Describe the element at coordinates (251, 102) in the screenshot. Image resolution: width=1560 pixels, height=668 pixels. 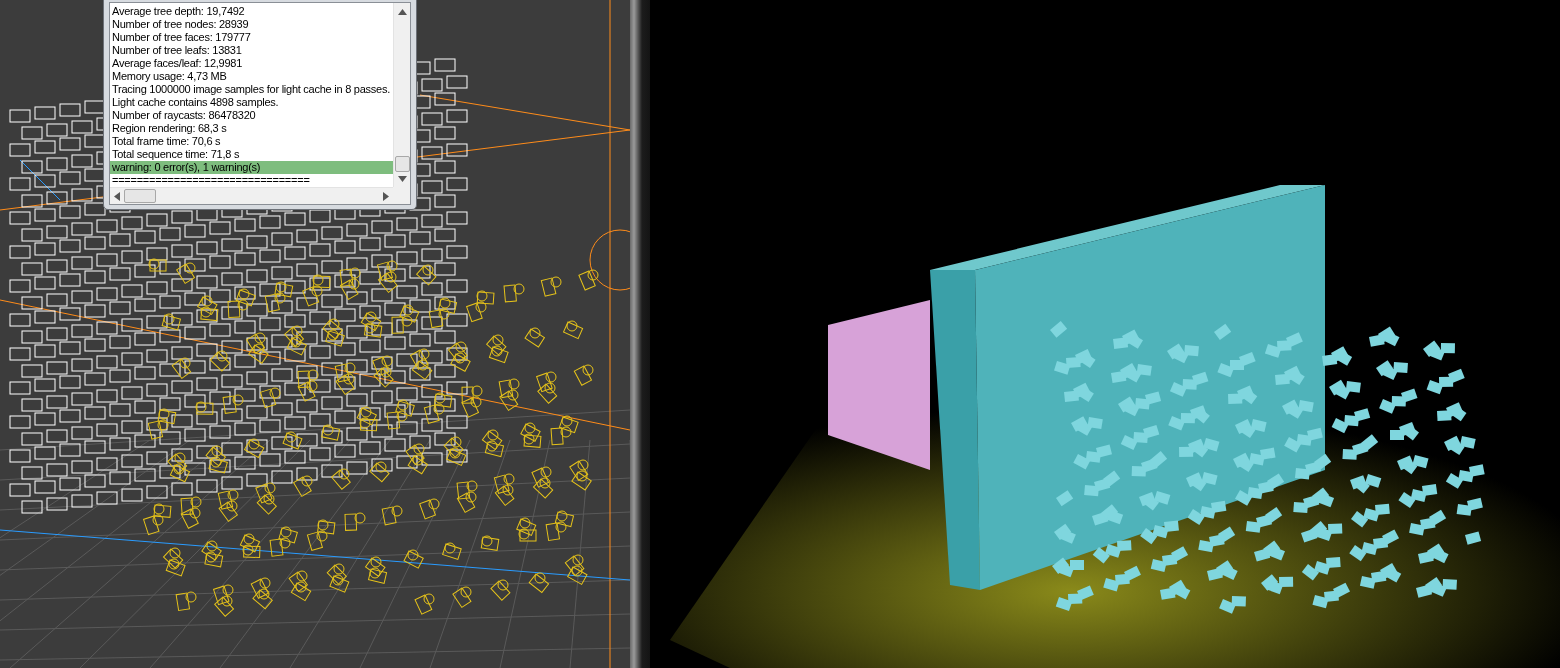
I see `log-line: Light cache contains 4898 samples.` at that location.